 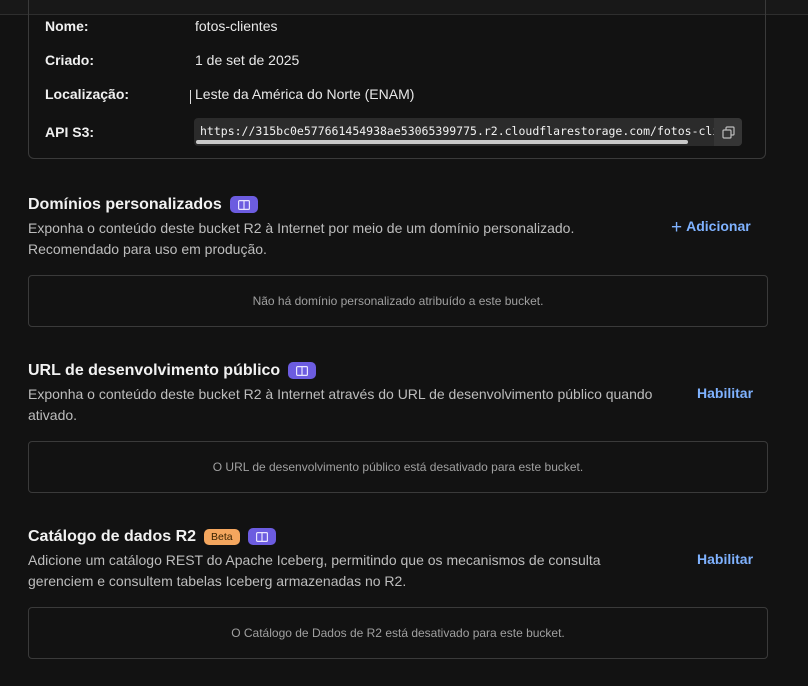 What do you see at coordinates (236, 26) in the screenshot?
I see `name-value: fotos-clientes` at bounding box center [236, 26].